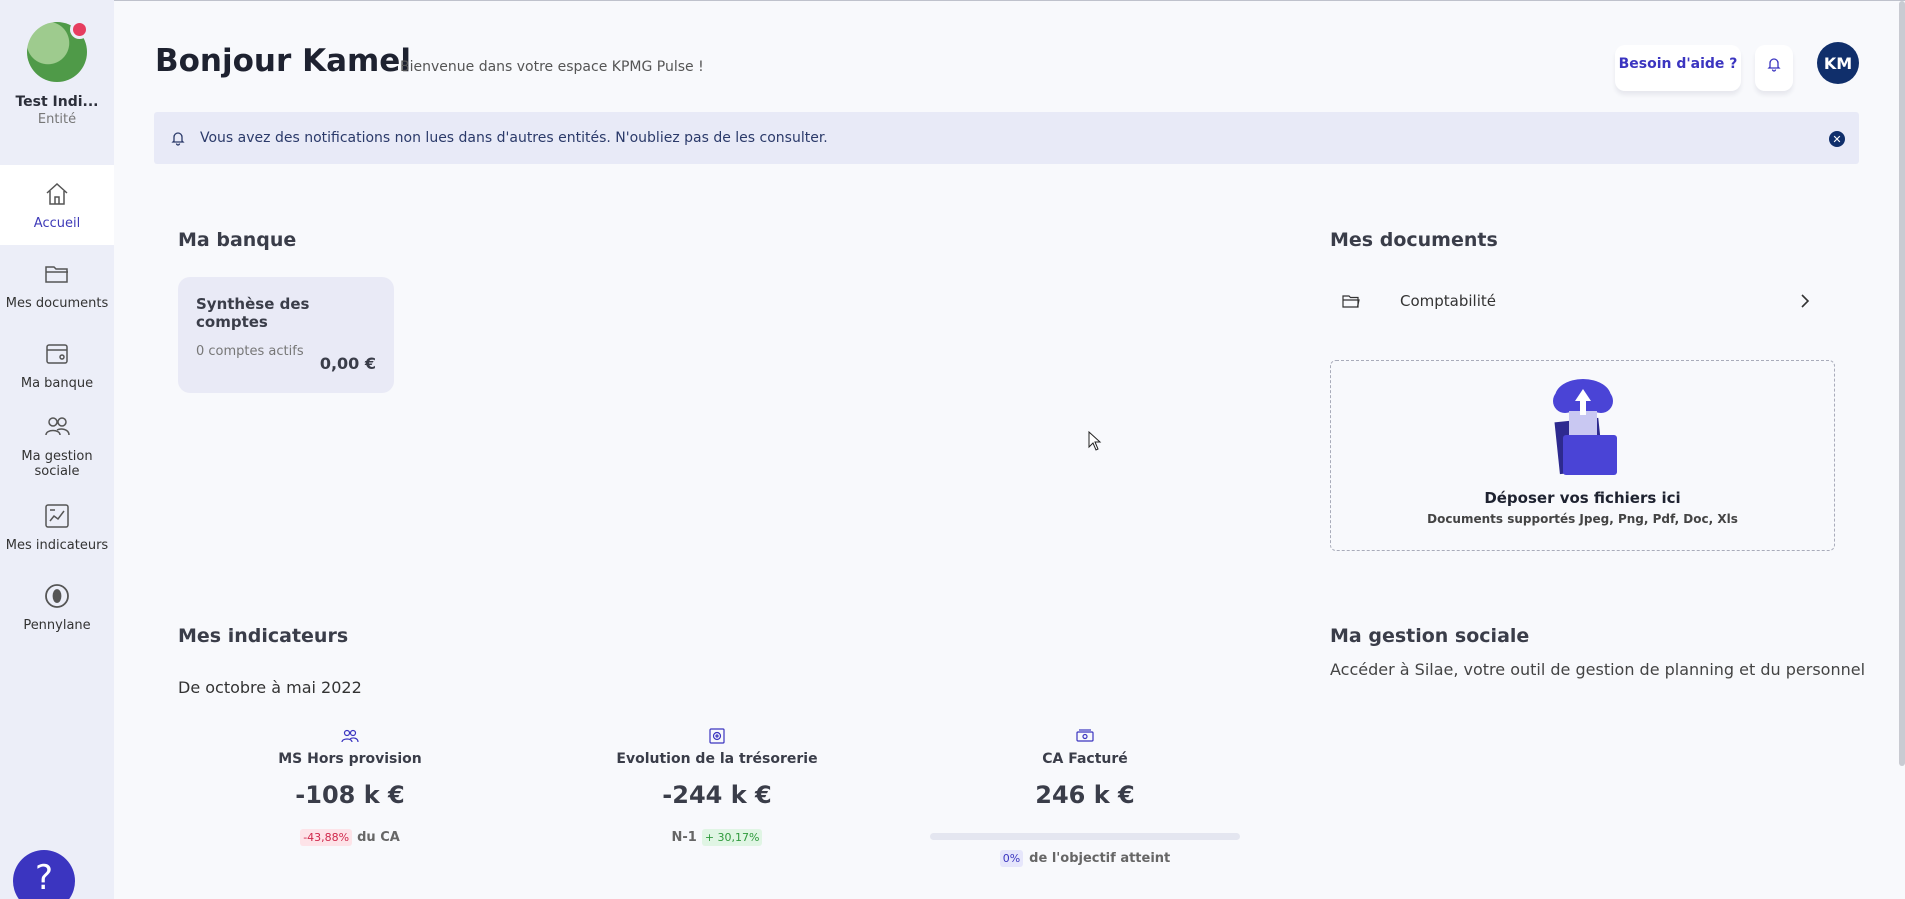  Describe the element at coordinates (732, 837) in the screenshot. I see `kpi-badge: + 30,17%` at that location.